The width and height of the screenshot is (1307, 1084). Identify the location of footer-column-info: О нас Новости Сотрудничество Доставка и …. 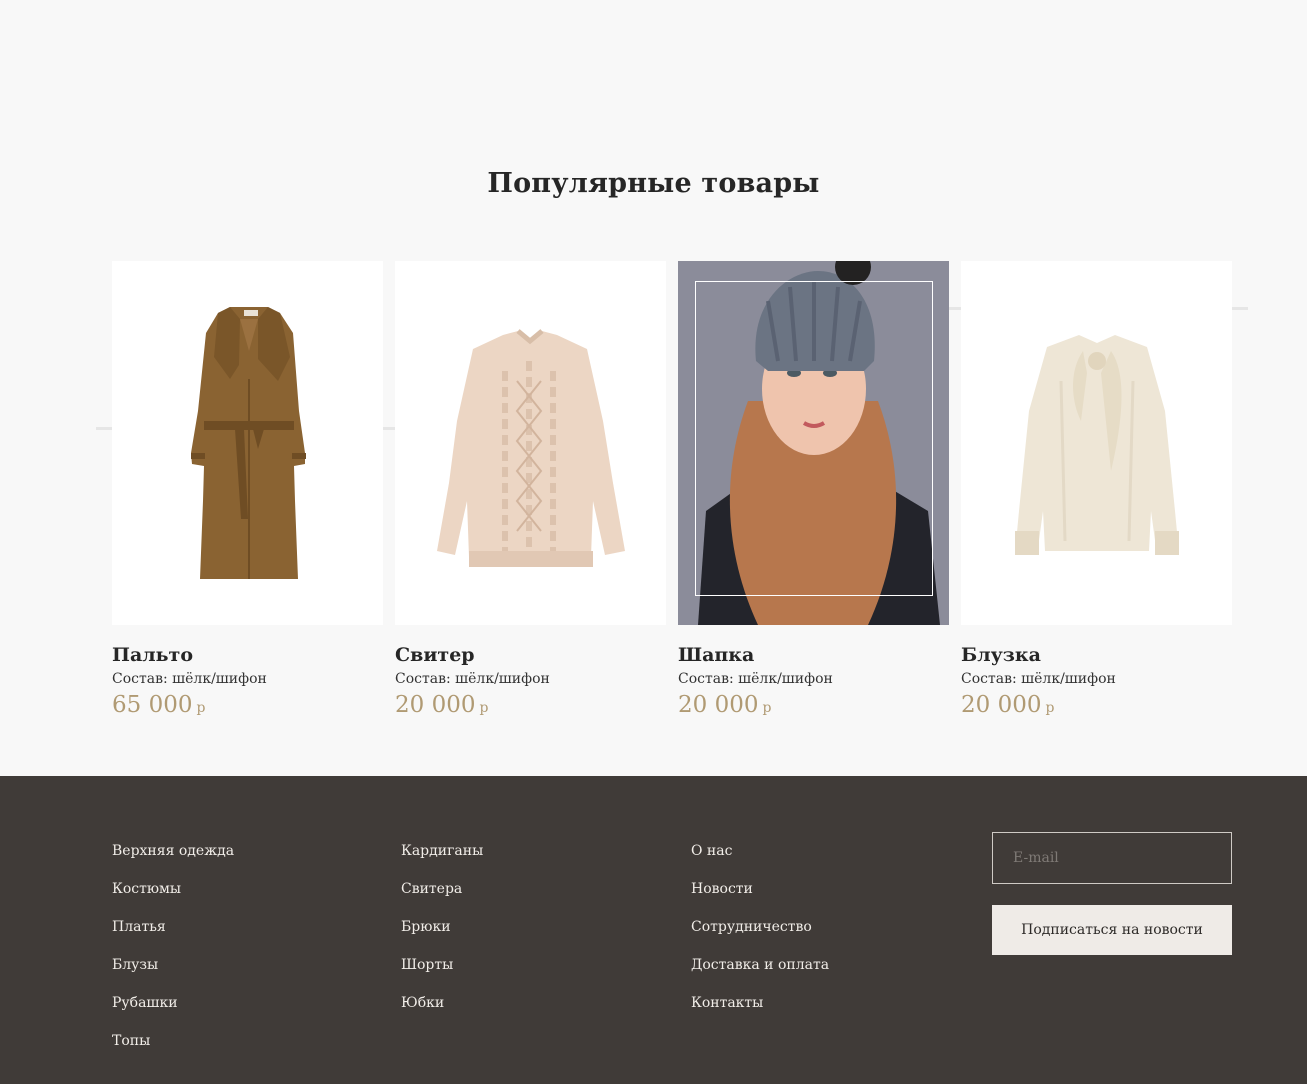
(760, 937).